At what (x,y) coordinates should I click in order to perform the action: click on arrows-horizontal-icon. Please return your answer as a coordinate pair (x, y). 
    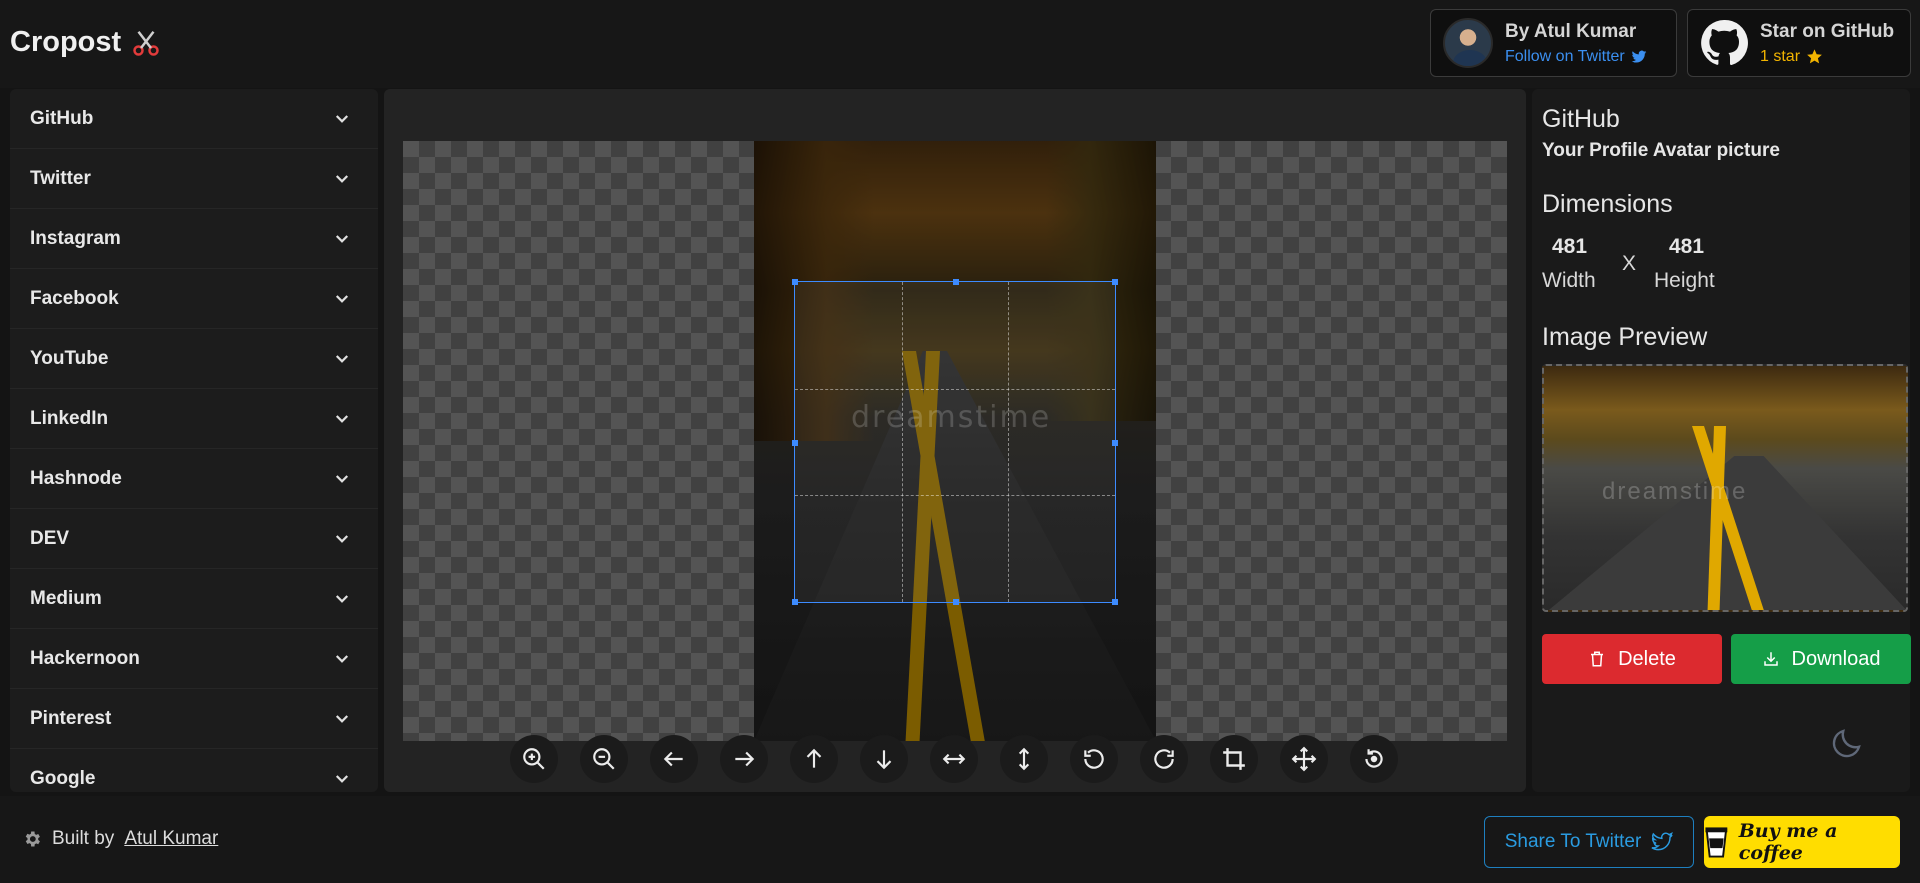
    Looking at the image, I should click on (954, 759).